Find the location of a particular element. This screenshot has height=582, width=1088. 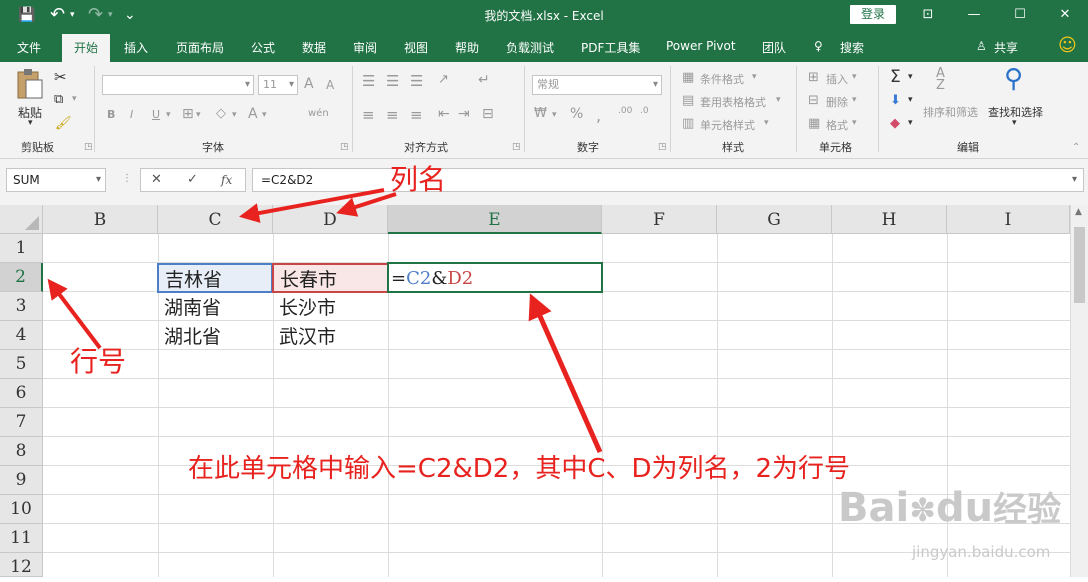

tab-review: 审阅 is located at coordinates (365, 48).